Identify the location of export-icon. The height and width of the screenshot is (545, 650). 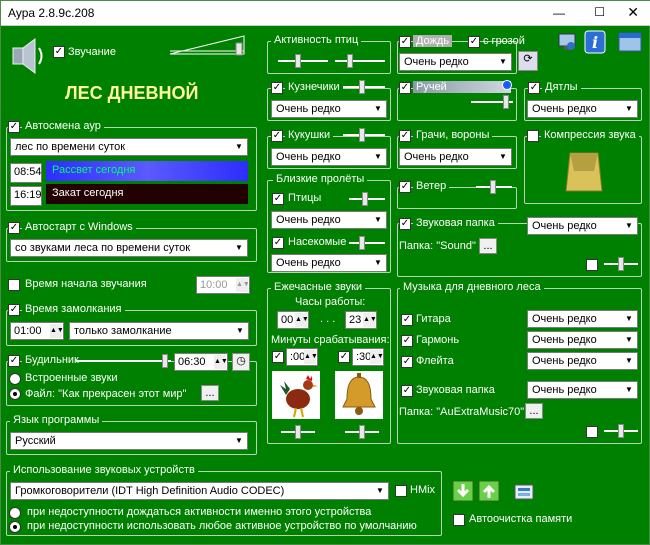
(489, 491).